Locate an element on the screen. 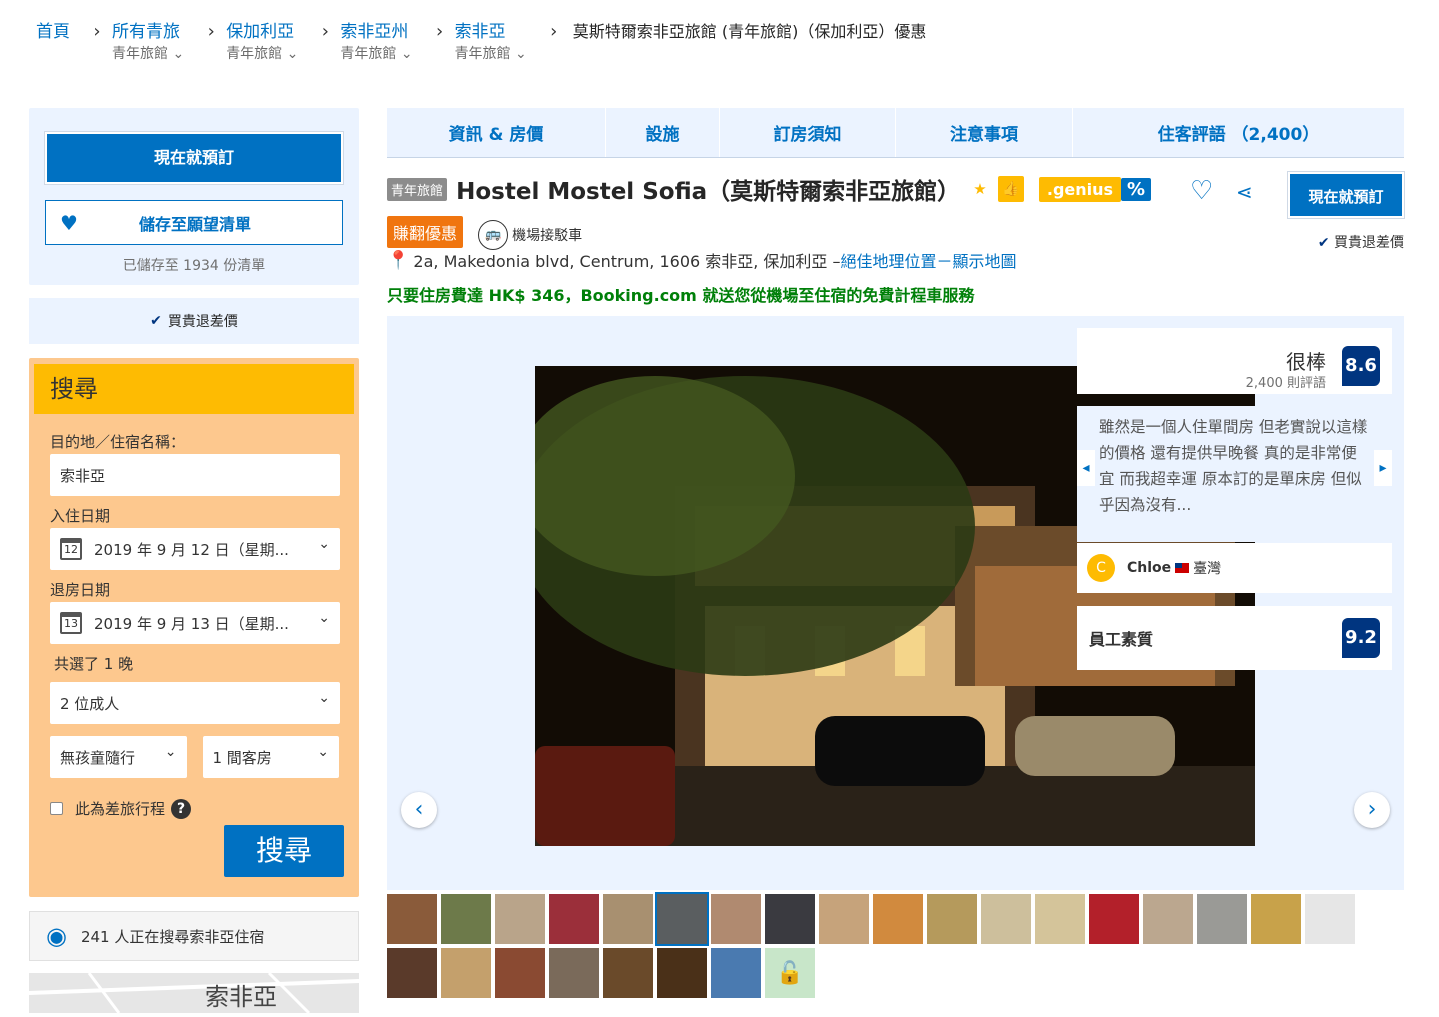 Image resolution: width=1439 pixels, height=1017 pixels. review-count: 2,400 則評語 is located at coordinates (1285, 383).